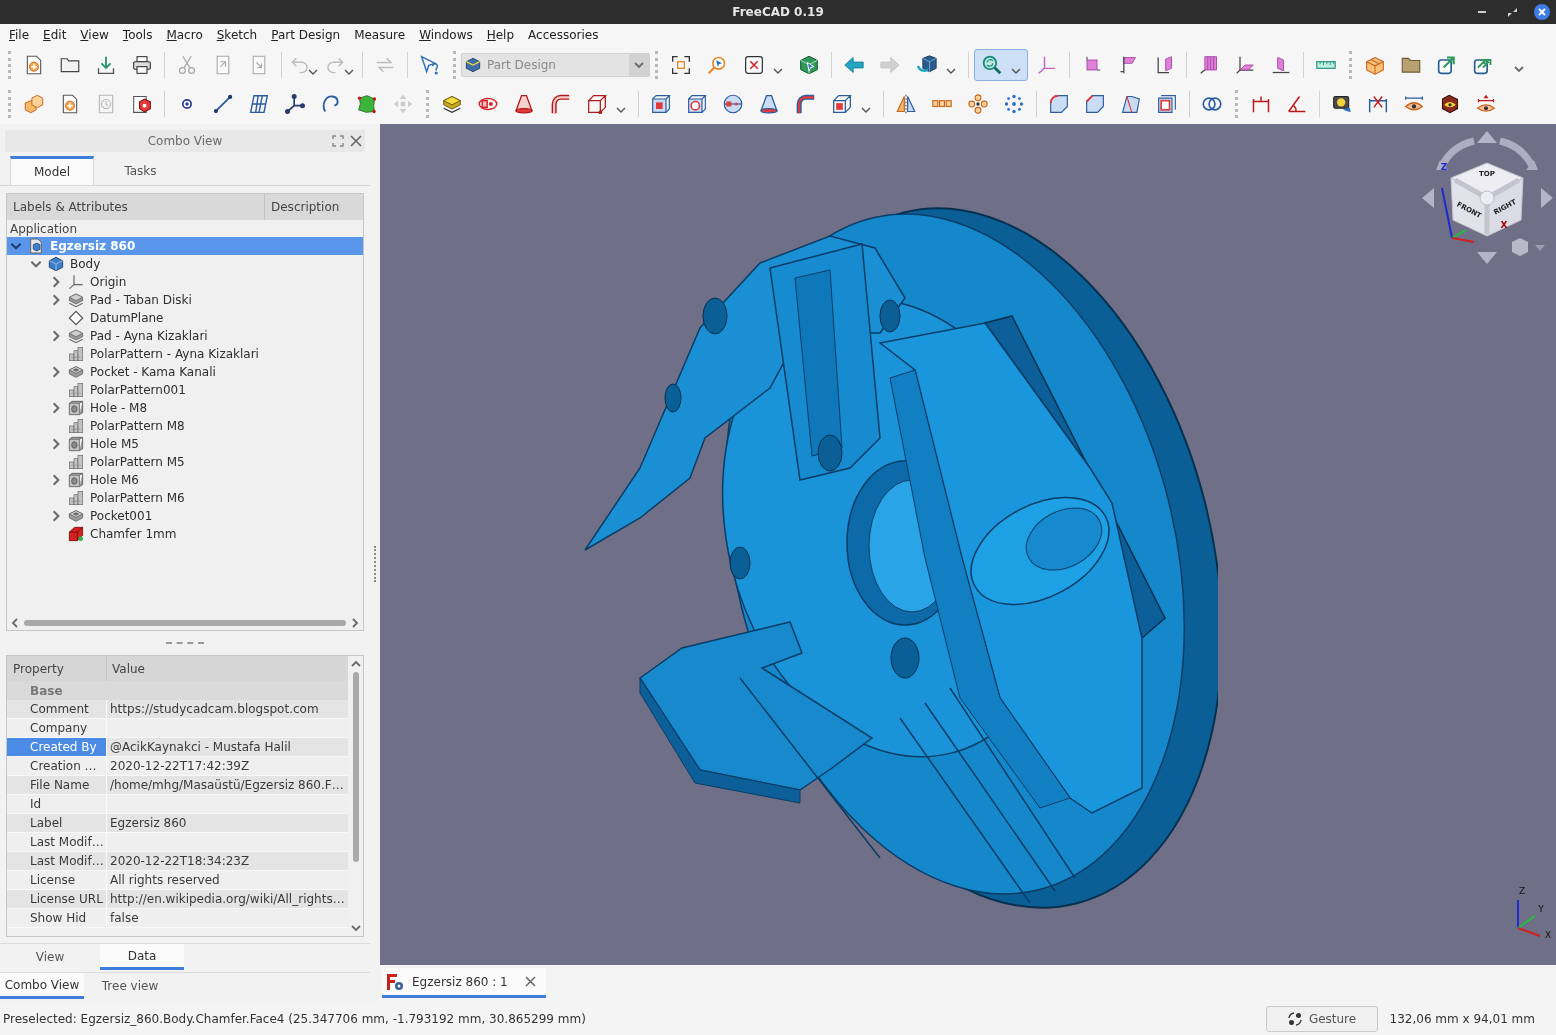  I want to click on floor-plane-icon, so click(1245, 65).